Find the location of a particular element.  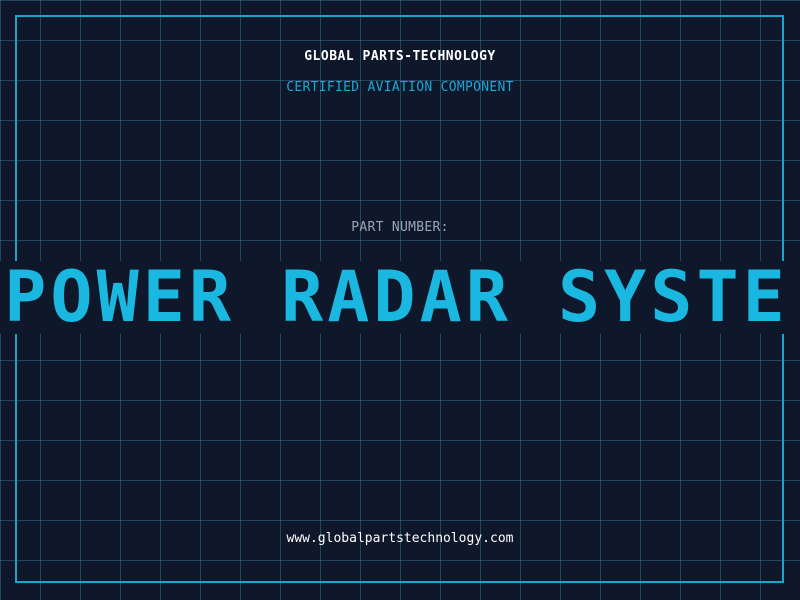

part-number-banner: N POWER RADAR SYSTE is located at coordinates (400, 297).